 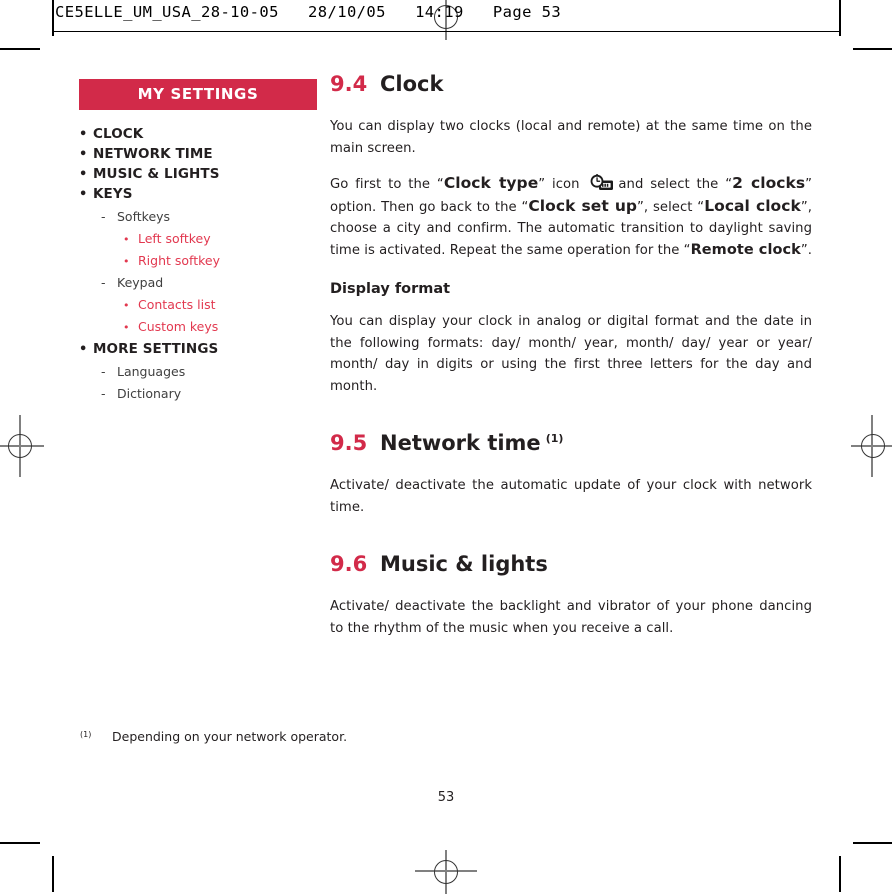 I want to click on ui-term-2-clocks: 2 clocks, so click(x=769, y=183).